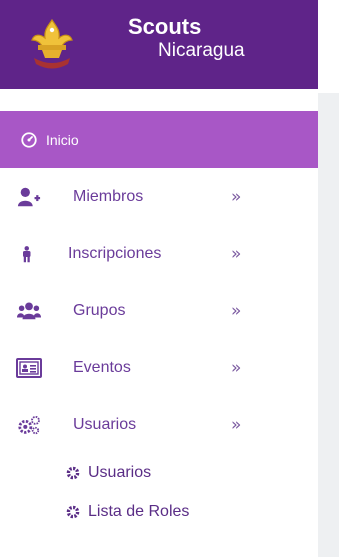  I want to click on sidebar-item-label: Inscripciones, so click(115, 253).